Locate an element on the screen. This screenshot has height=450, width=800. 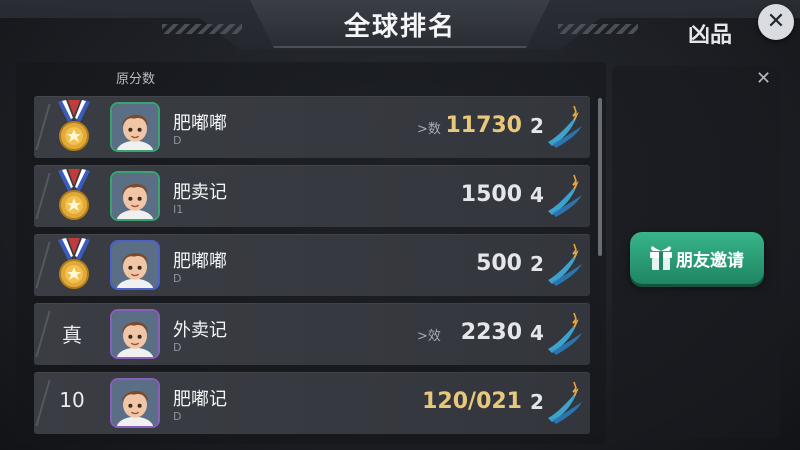
player-name: 肥卖记 is located at coordinates (200, 192).